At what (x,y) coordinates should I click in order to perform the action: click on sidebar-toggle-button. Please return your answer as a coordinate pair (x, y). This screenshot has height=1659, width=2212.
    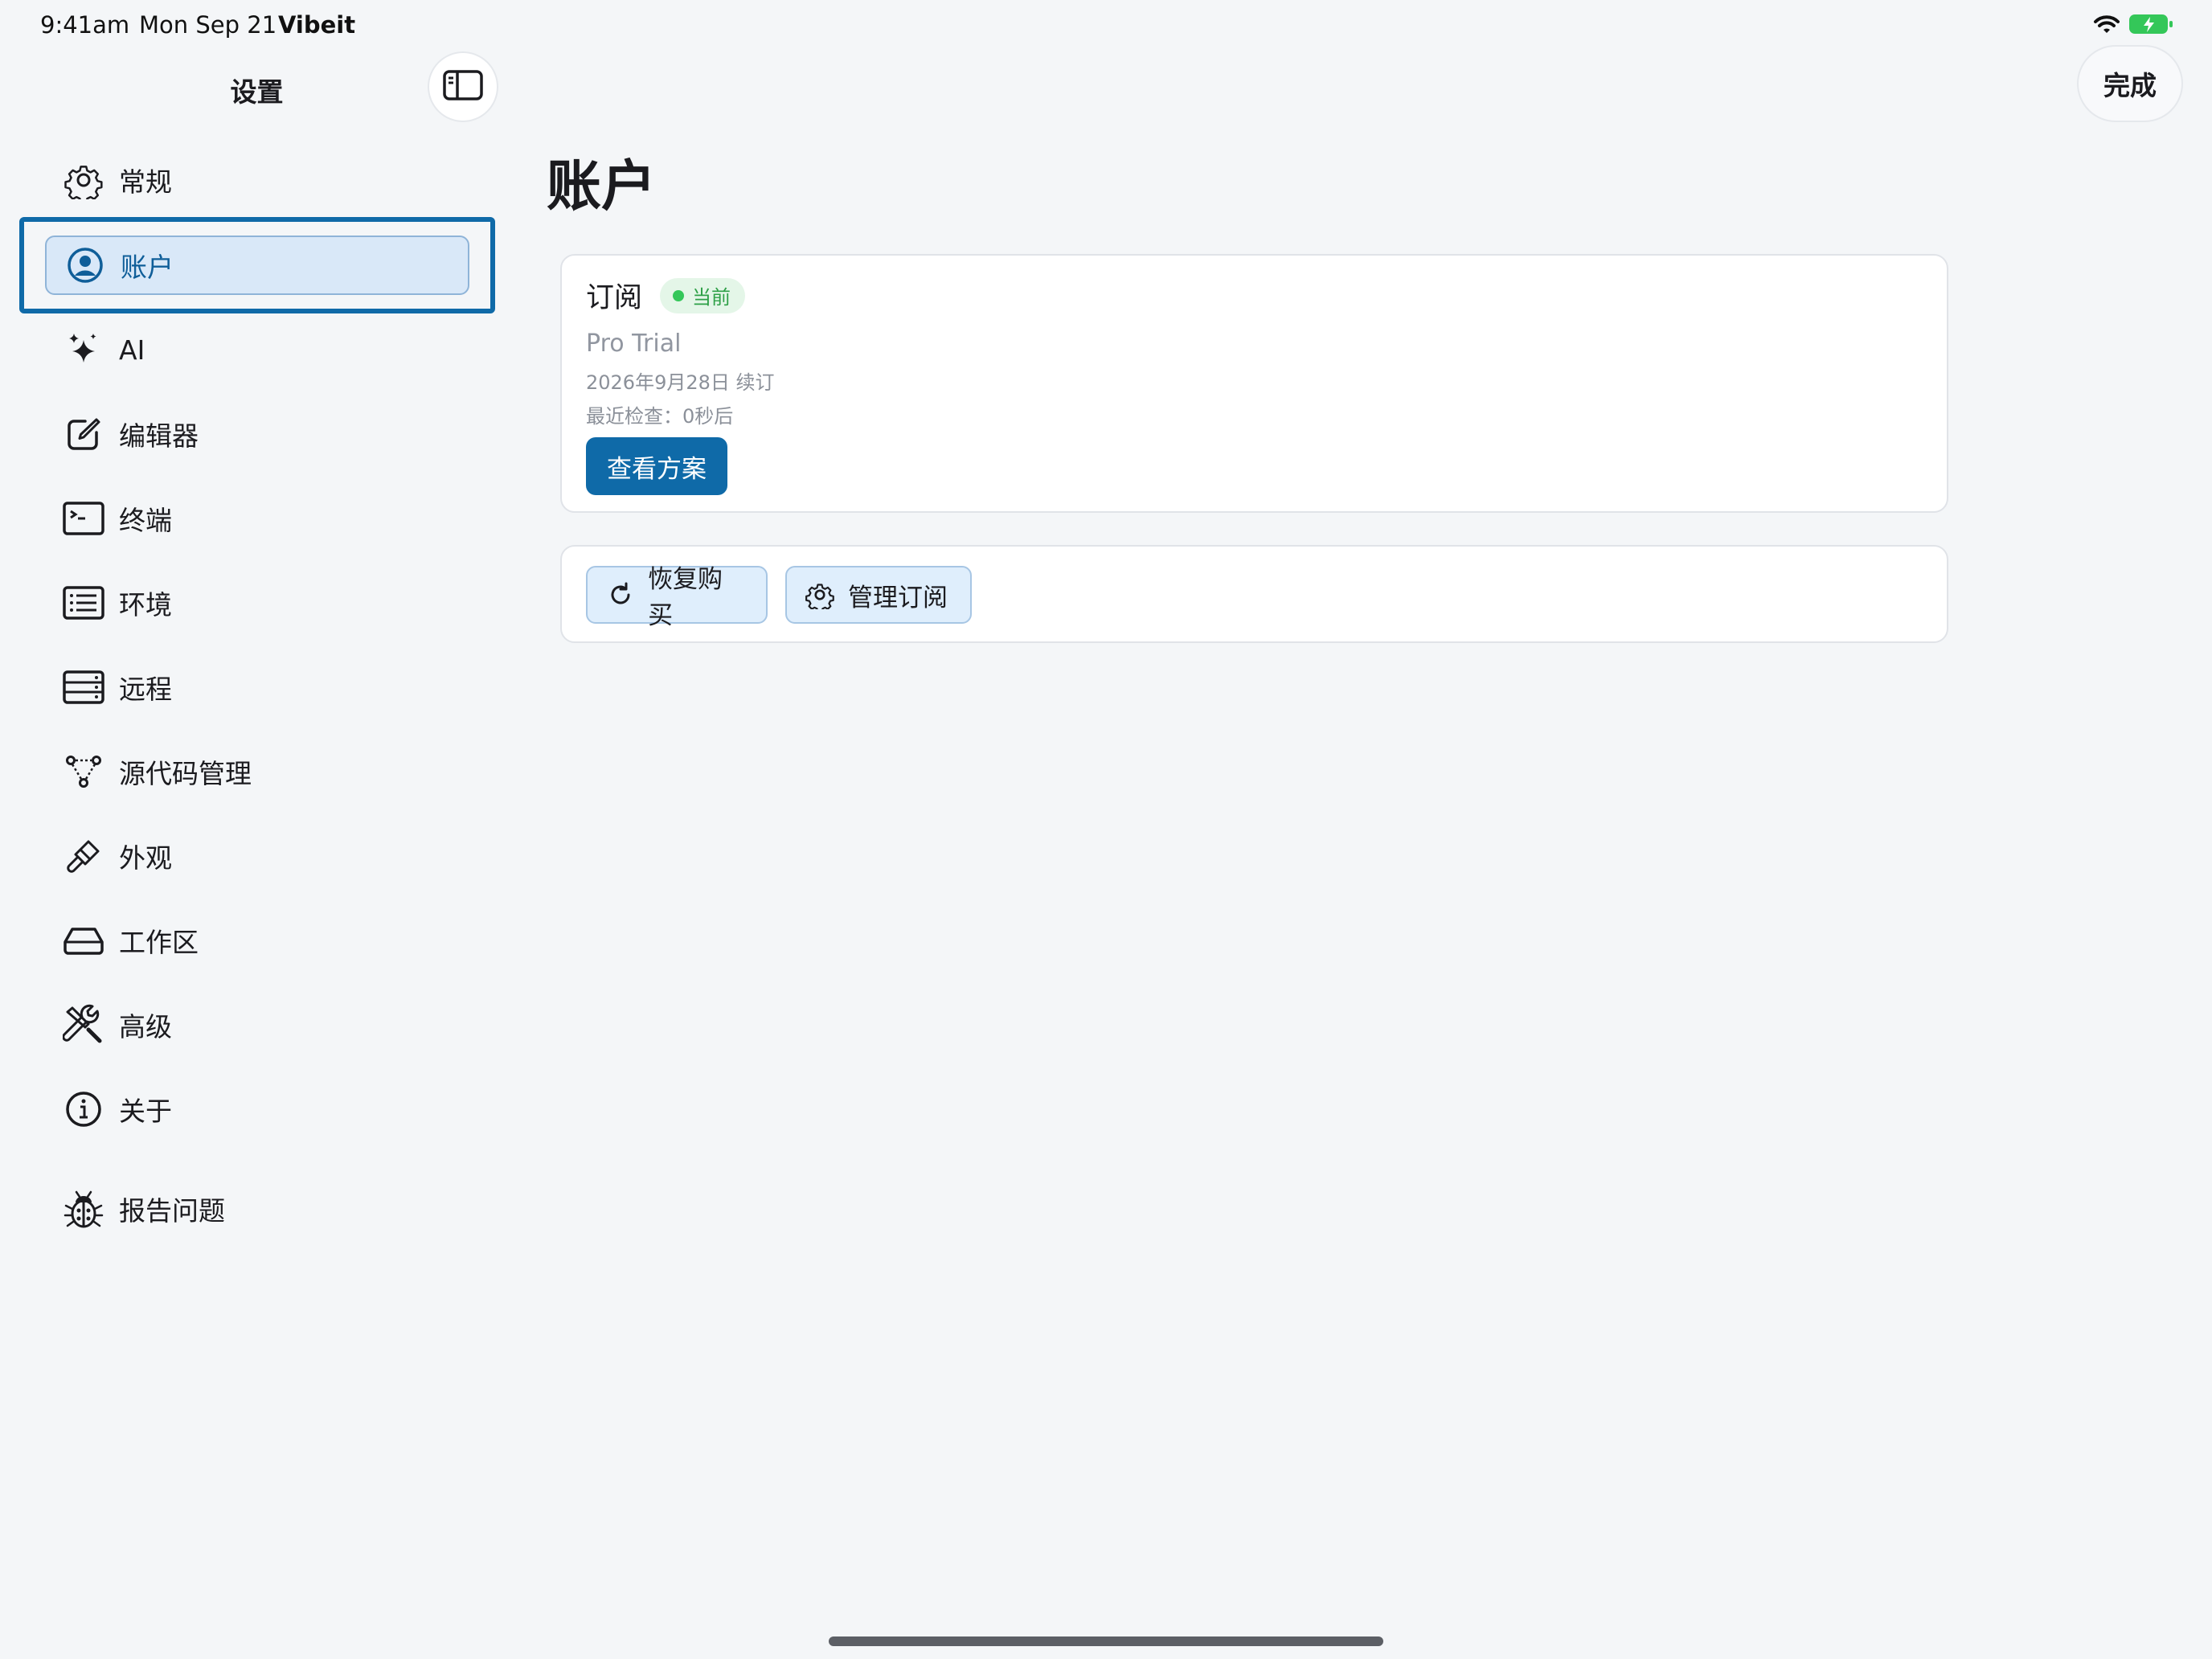
    Looking at the image, I should click on (463, 86).